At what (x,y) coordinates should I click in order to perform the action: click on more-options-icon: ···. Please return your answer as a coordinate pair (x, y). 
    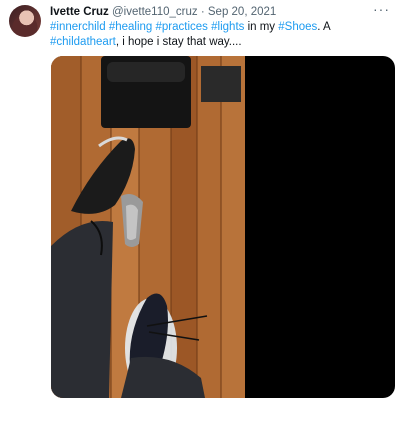
    Looking at the image, I should click on (381, 9).